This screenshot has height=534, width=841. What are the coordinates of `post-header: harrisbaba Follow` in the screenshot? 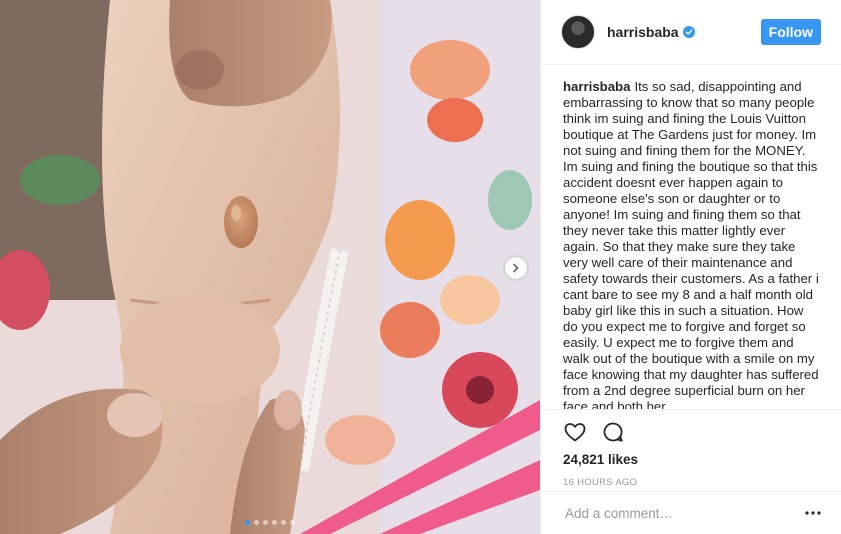 It's located at (691, 32).